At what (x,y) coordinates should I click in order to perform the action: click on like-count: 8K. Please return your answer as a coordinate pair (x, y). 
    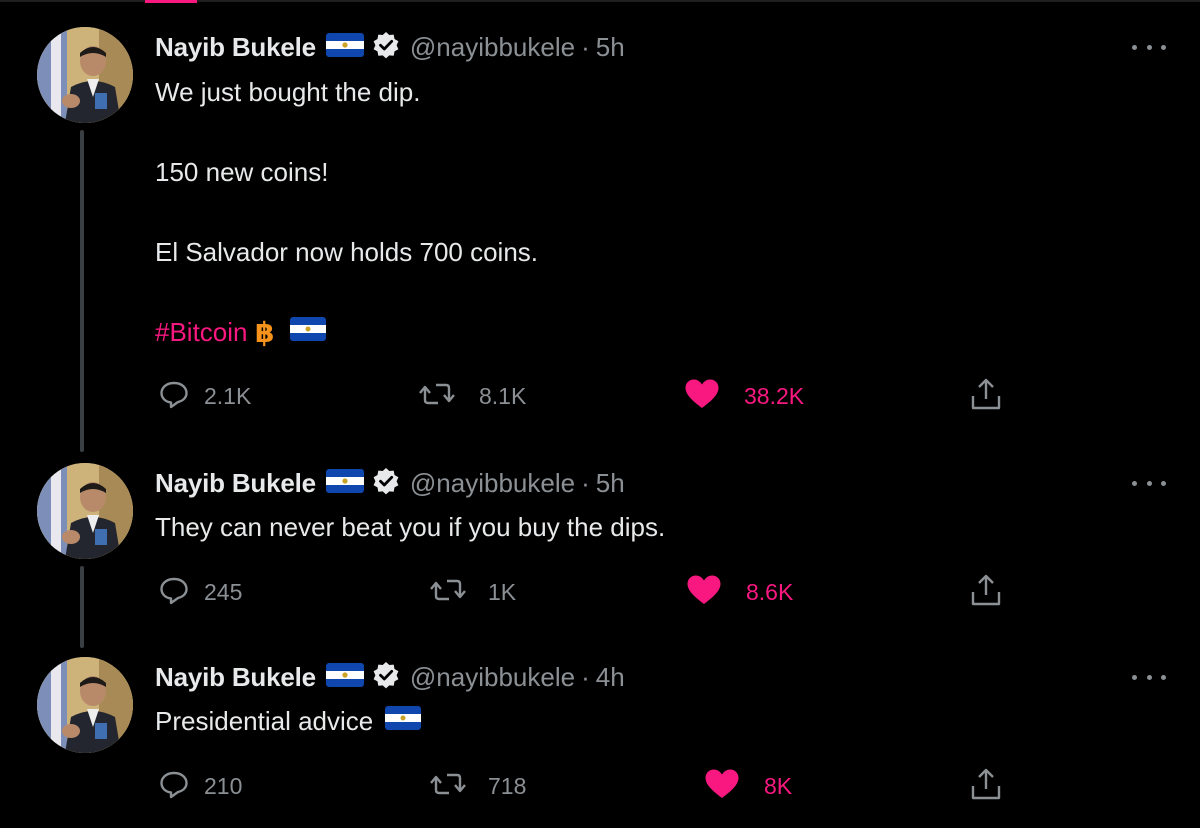
    Looking at the image, I should click on (778, 785).